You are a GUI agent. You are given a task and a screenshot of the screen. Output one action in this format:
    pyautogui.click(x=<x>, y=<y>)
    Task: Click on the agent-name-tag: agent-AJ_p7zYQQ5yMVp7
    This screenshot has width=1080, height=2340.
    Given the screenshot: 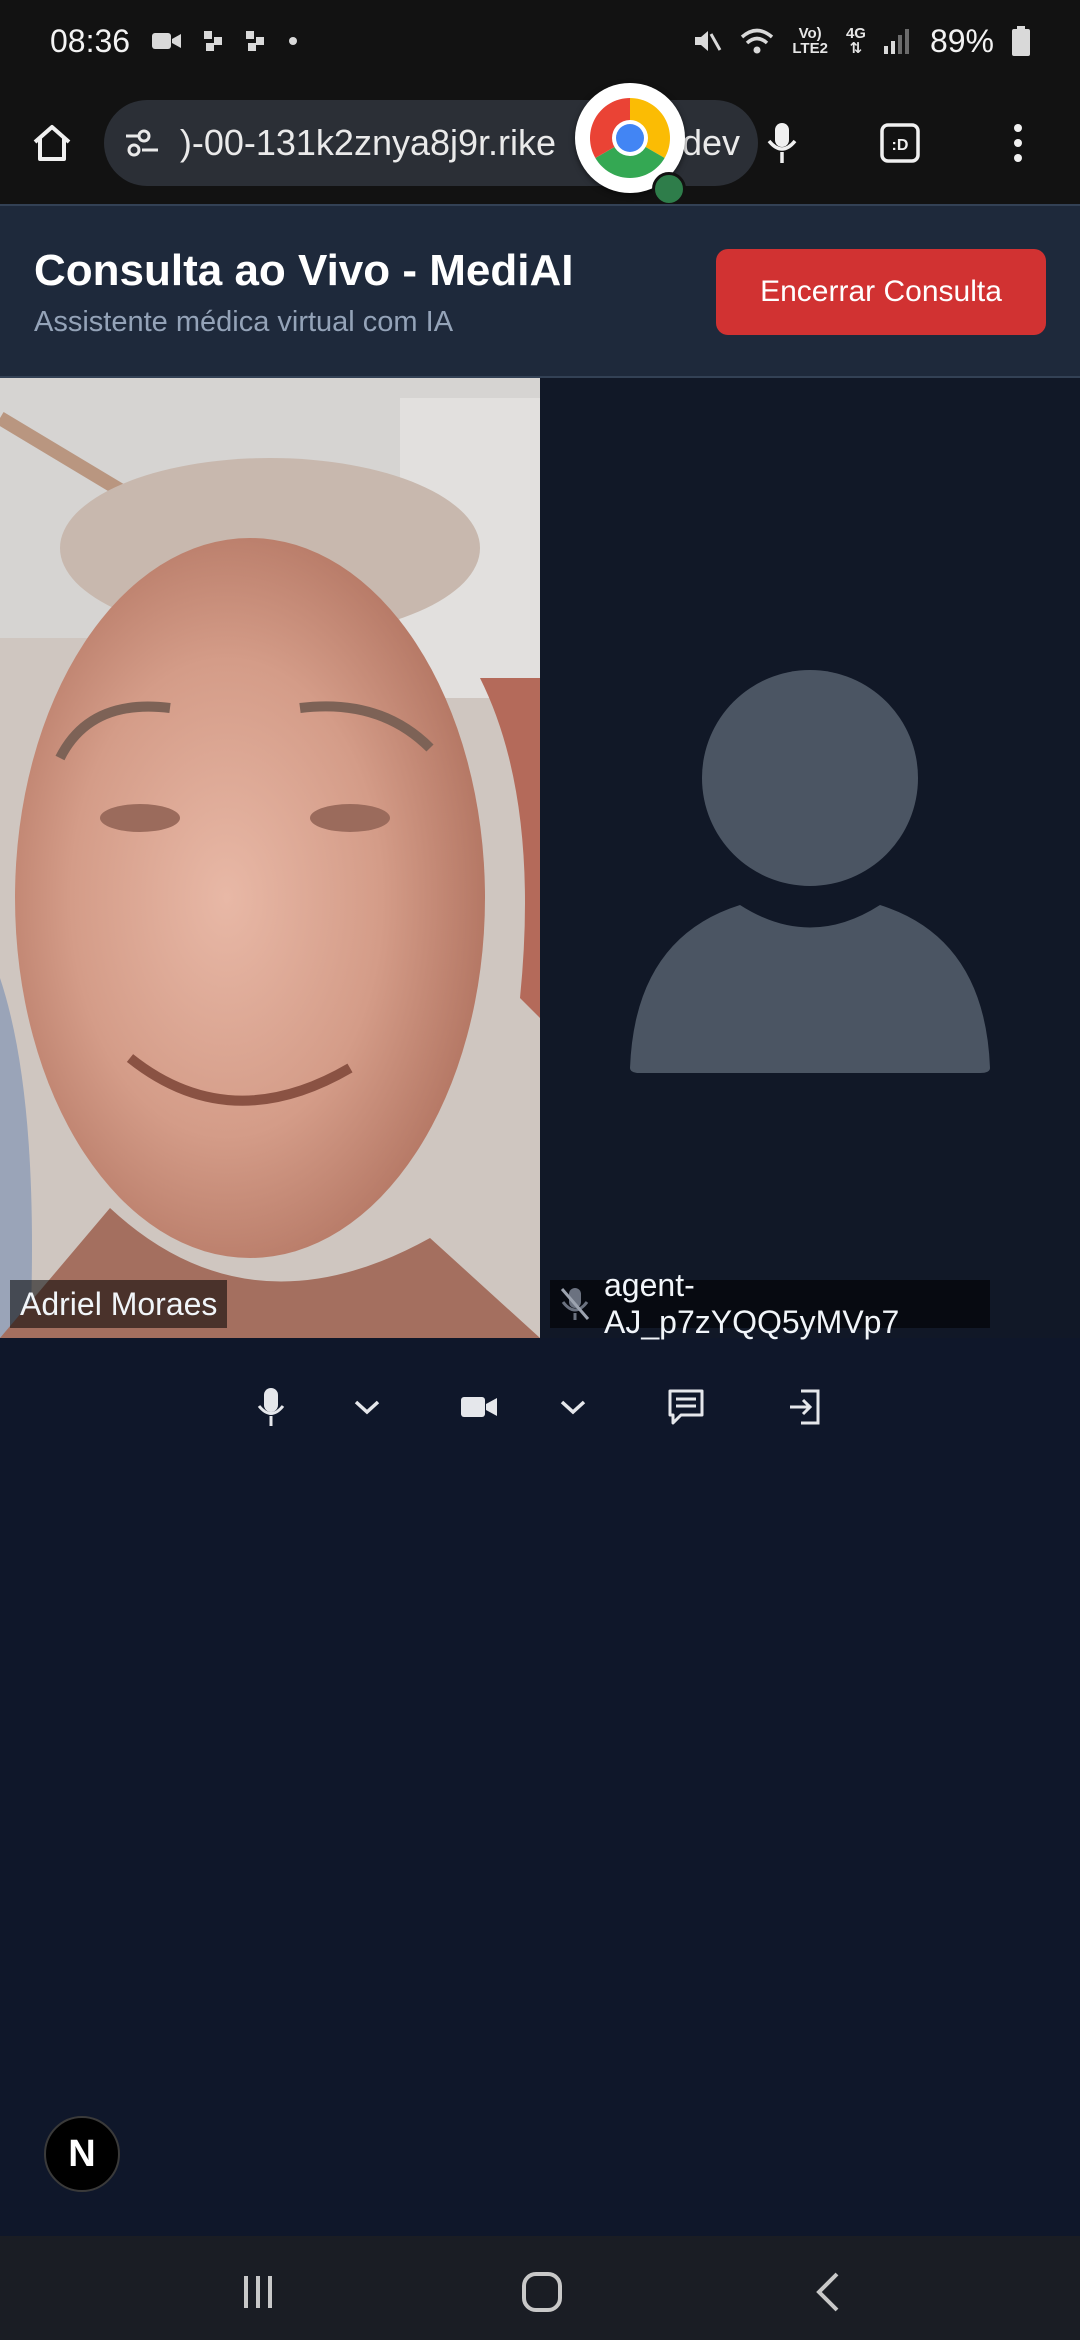 What is the action you would take?
    pyautogui.click(x=770, y=1303)
    